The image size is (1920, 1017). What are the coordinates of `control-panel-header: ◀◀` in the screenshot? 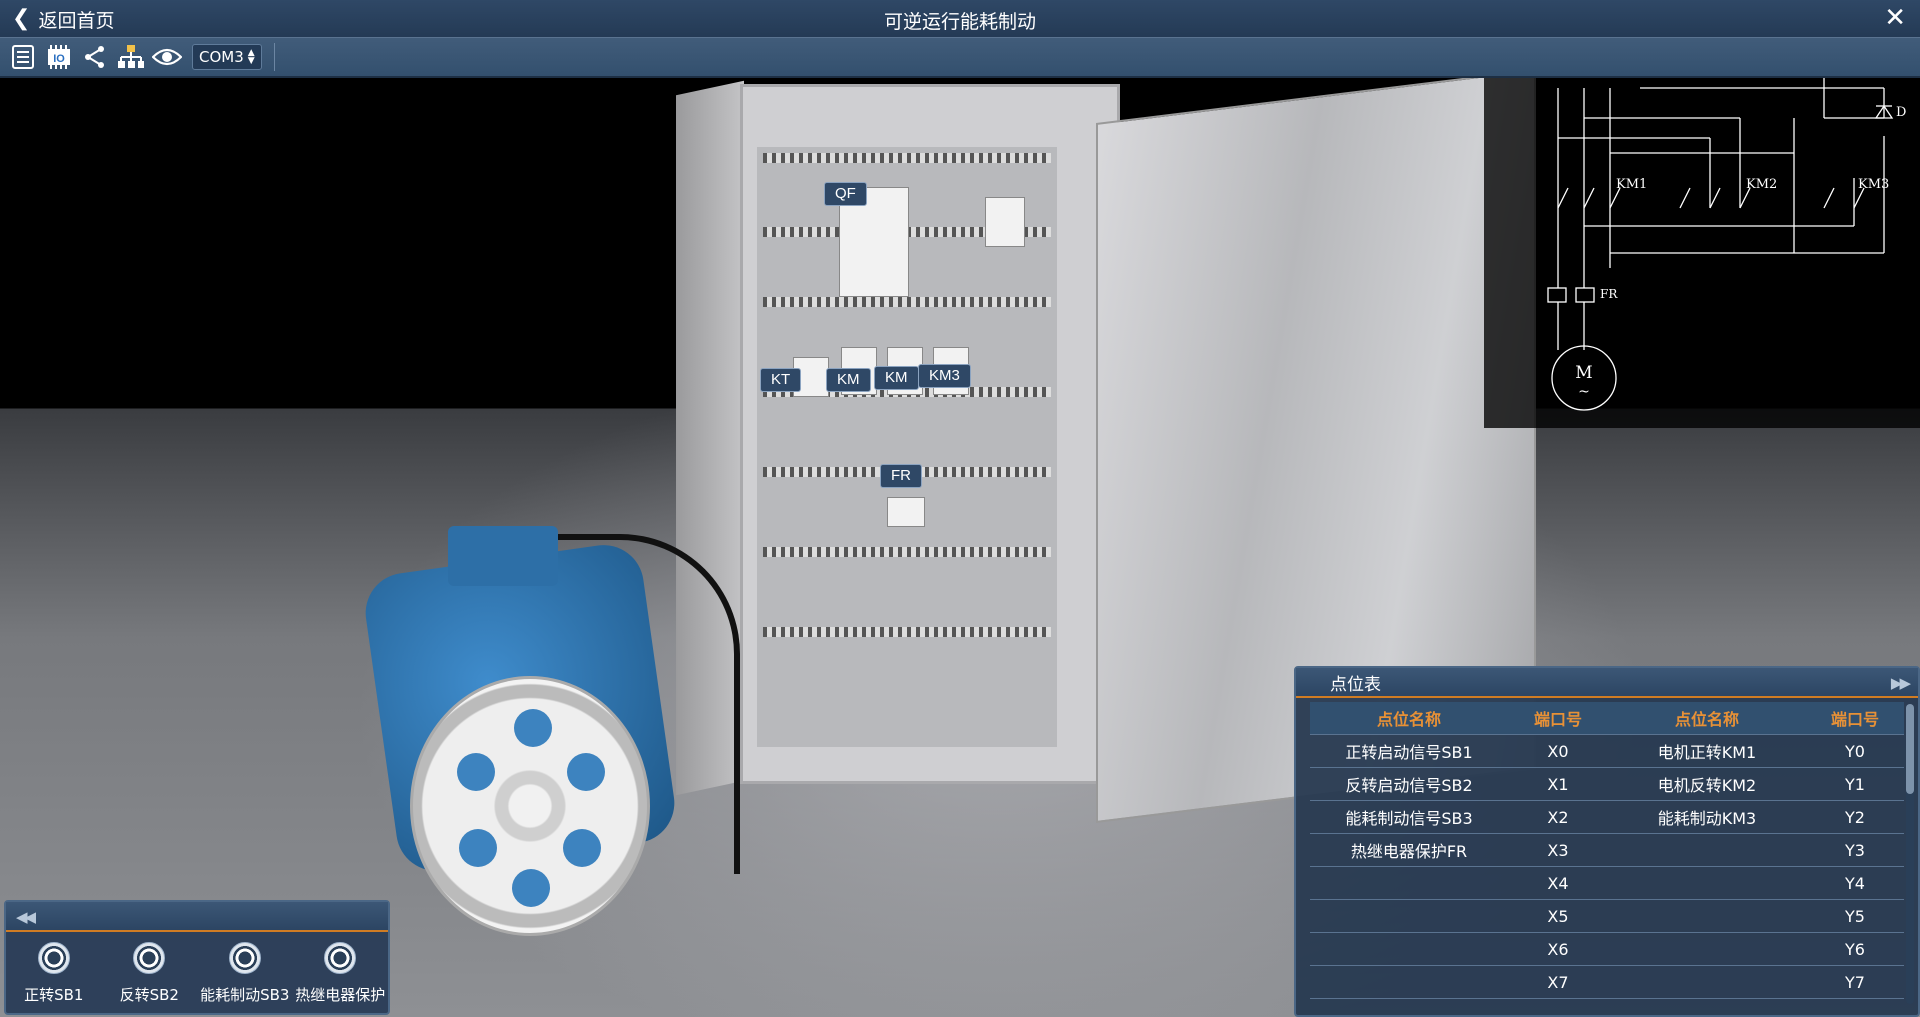 It's located at (197, 917).